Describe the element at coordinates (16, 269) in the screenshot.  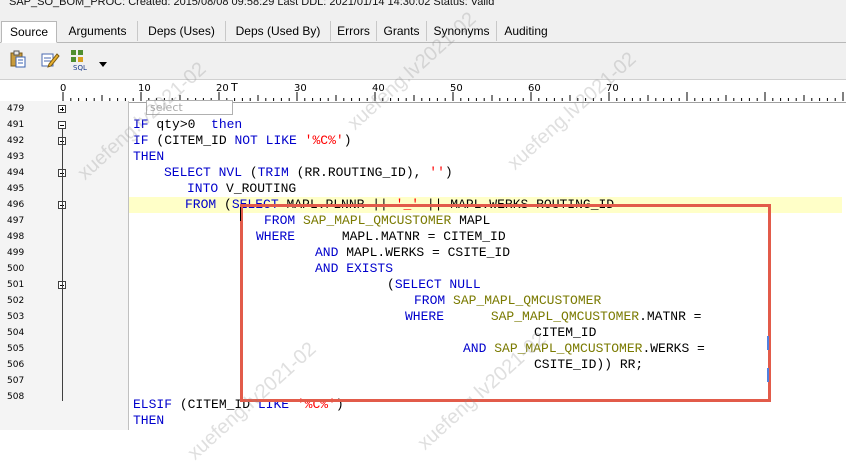
I see `line-number: 500` at that location.